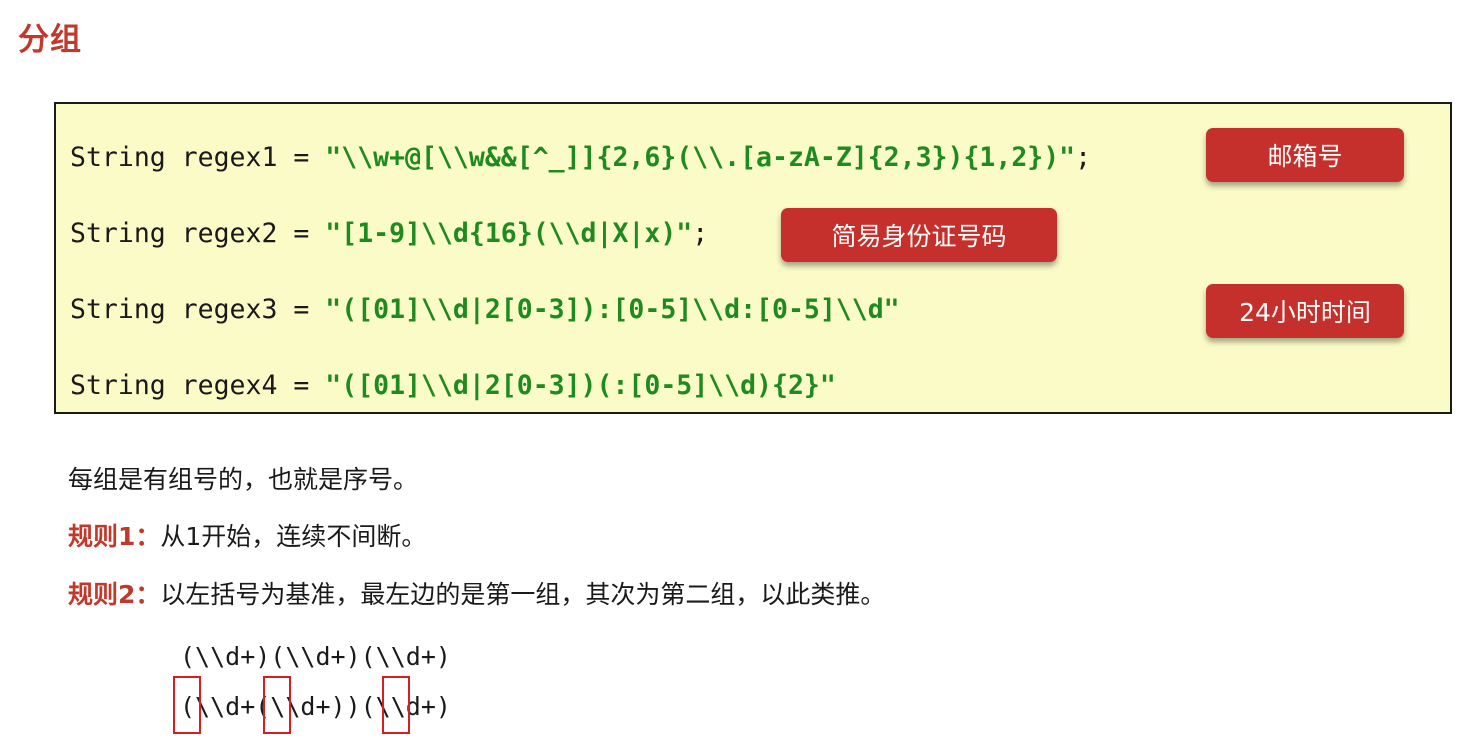 The height and width of the screenshot is (748, 1483). I want to click on rule-2: 规则2：以左括号为基准，最左边的是第一组，其次为第二组，以此类推。, so click(476, 593).